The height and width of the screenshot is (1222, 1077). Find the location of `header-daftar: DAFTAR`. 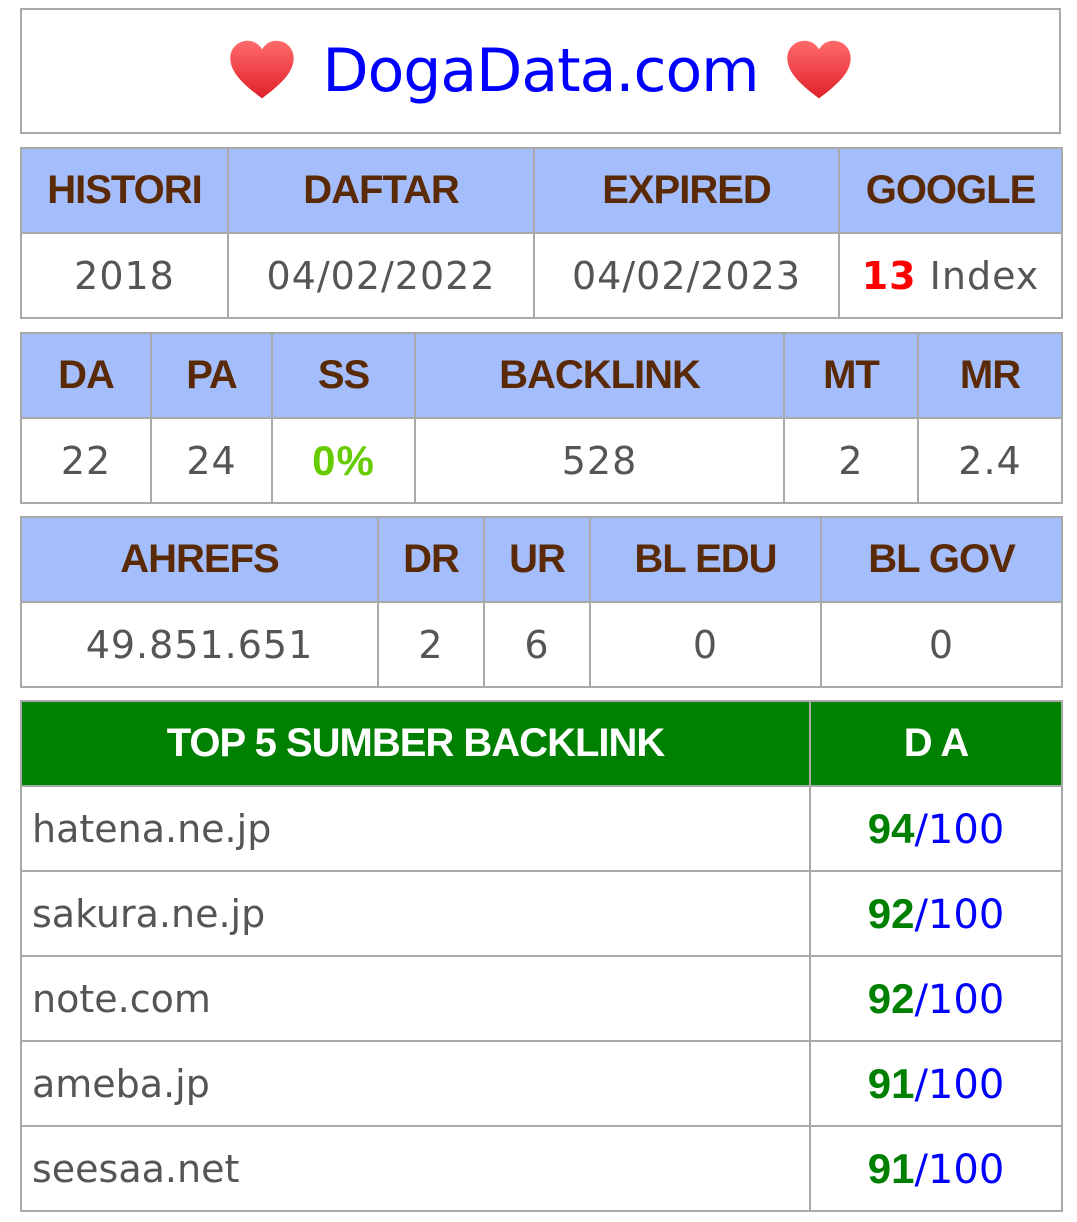

header-daftar: DAFTAR is located at coordinates (381, 190).